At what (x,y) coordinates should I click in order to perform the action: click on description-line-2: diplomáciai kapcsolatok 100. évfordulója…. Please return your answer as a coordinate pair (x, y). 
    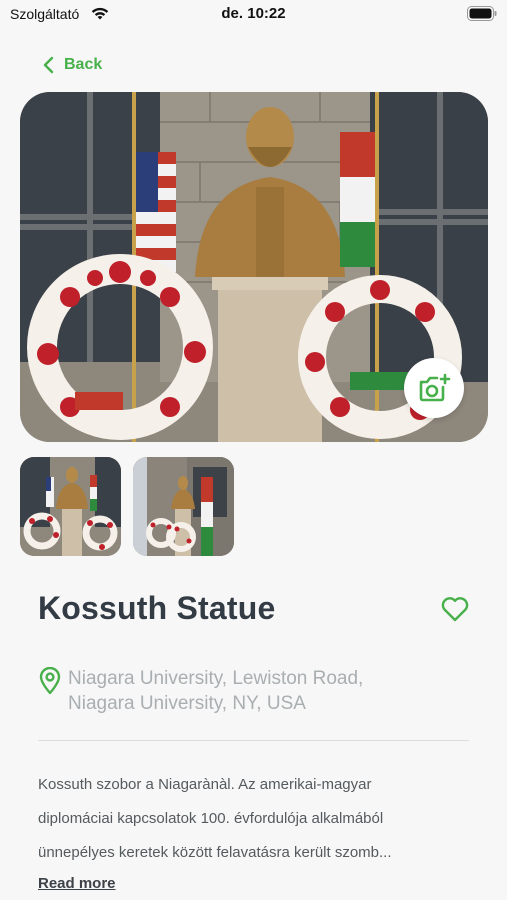
    Looking at the image, I should click on (211, 818).